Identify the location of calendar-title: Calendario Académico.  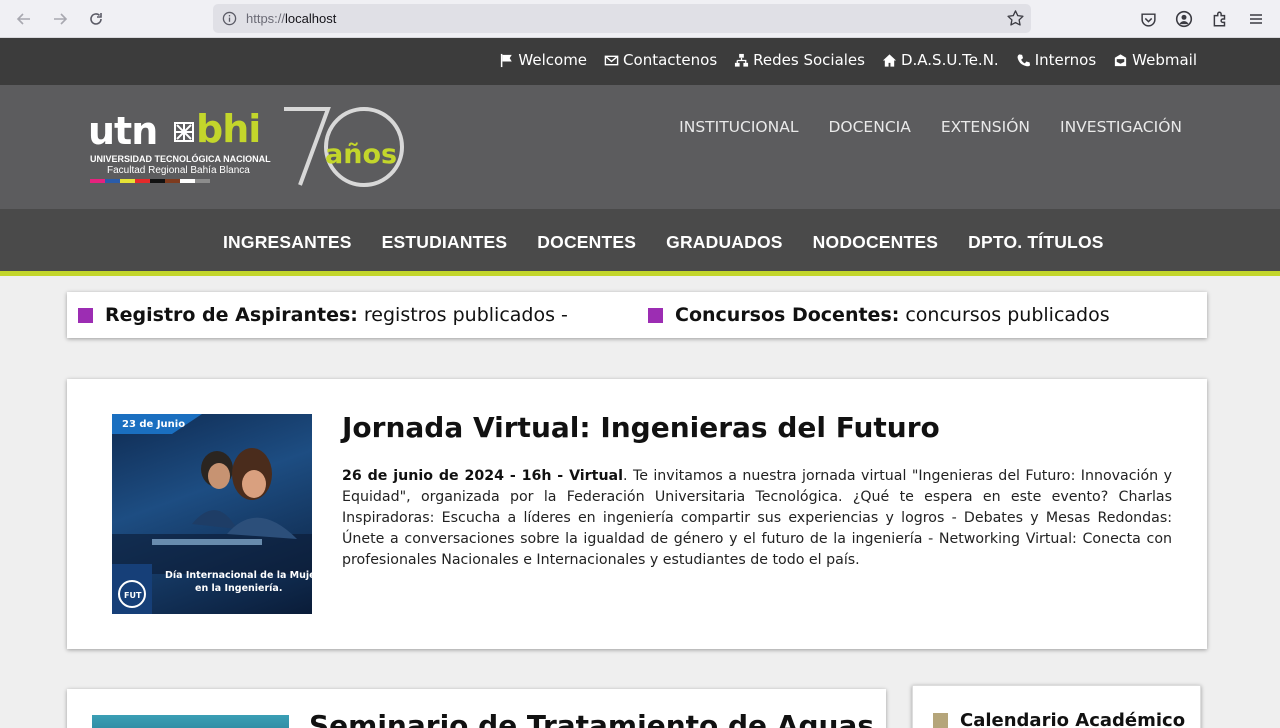
(1059, 719).